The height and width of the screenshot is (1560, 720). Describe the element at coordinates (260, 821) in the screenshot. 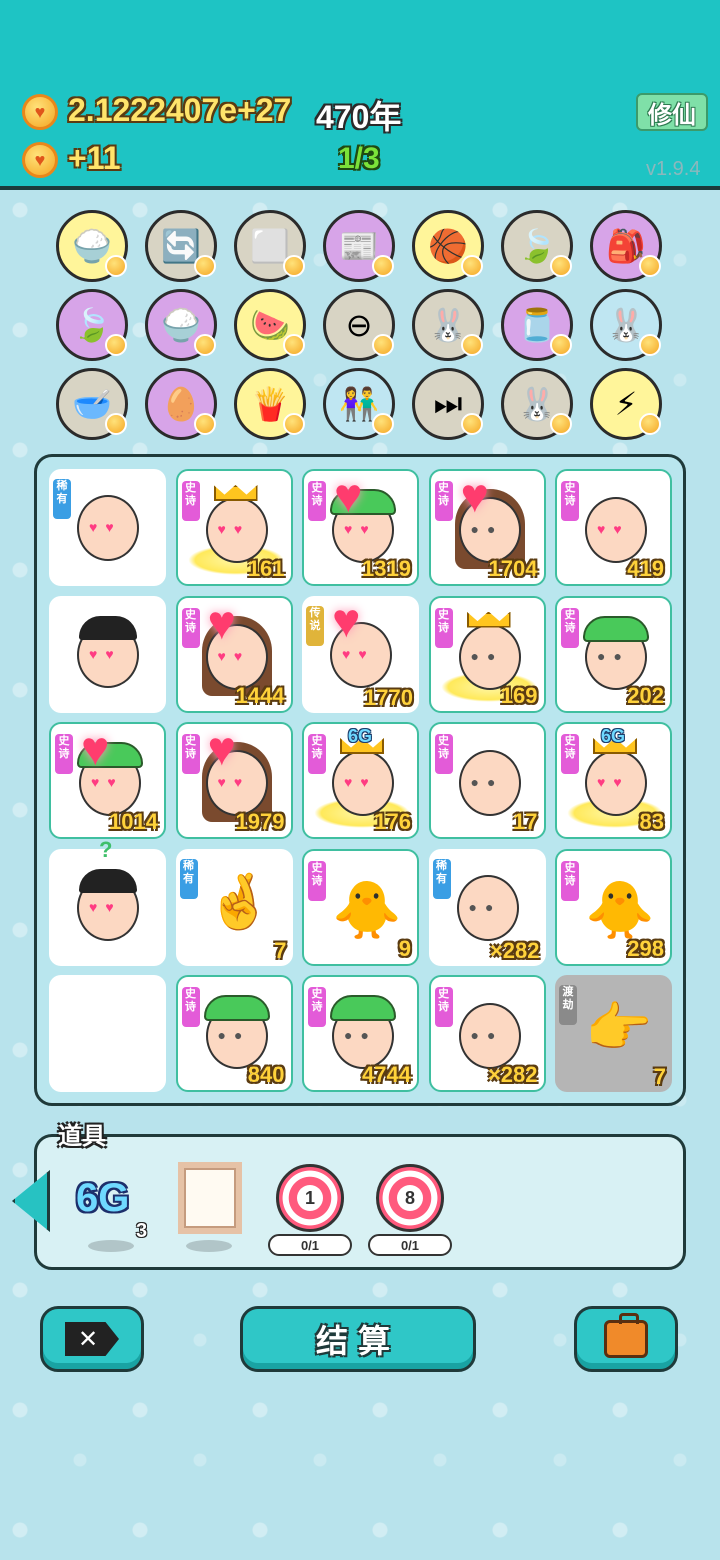

I see `cell-count: 1979` at that location.